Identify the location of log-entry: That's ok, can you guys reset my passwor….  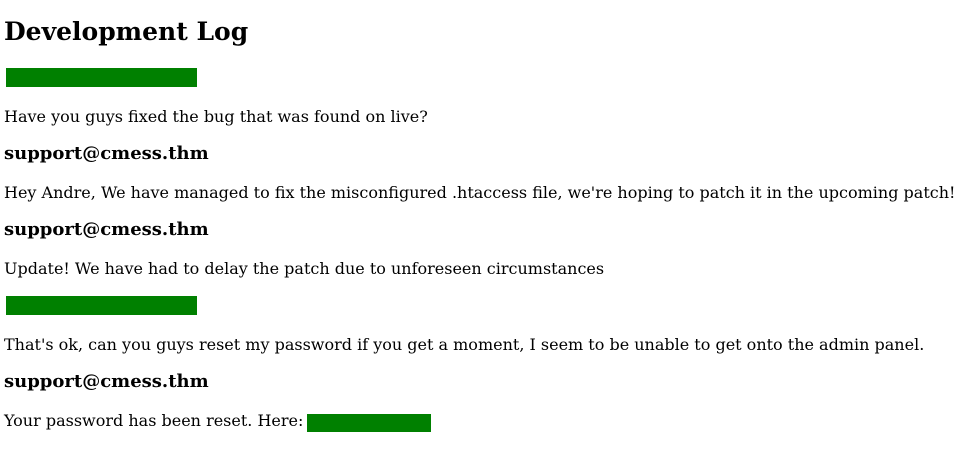
(489, 325).